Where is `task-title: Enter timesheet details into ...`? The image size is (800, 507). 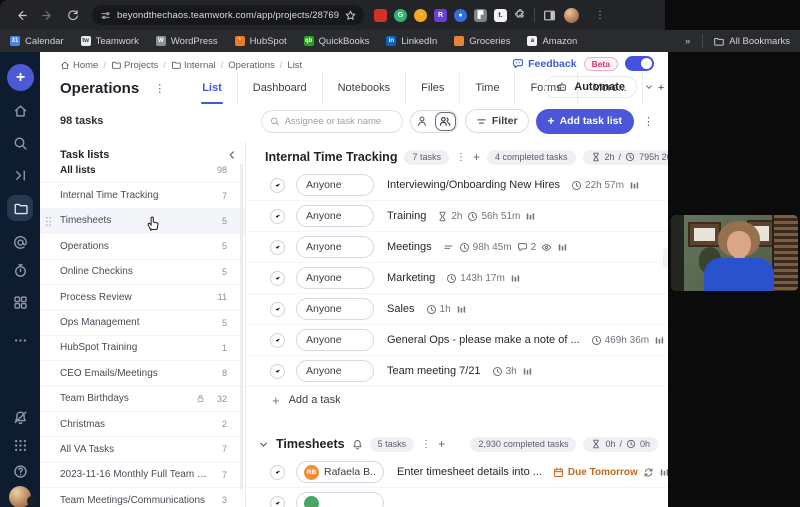 task-title: Enter timesheet details into ... is located at coordinates (469, 472).